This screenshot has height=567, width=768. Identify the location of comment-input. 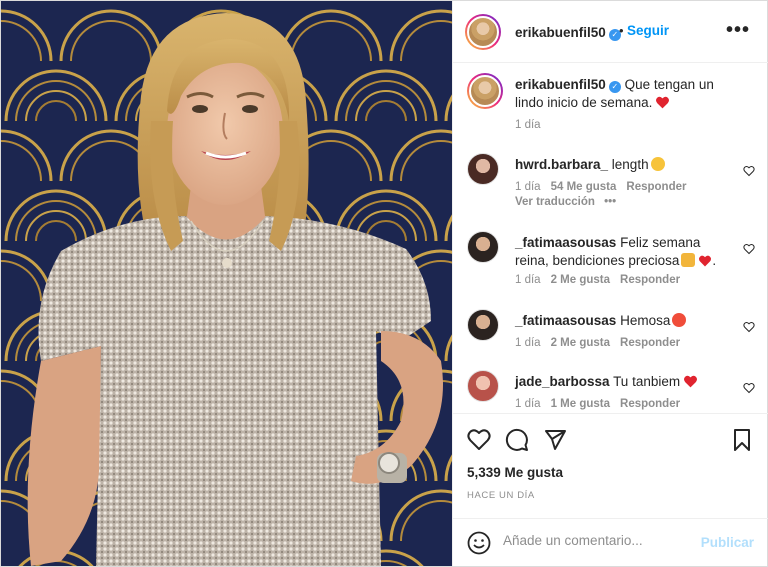
(598, 540).